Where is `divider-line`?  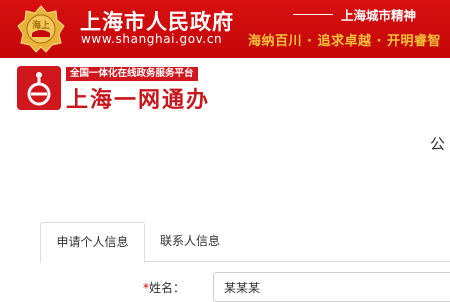
divider-line is located at coordinates (313, 14).